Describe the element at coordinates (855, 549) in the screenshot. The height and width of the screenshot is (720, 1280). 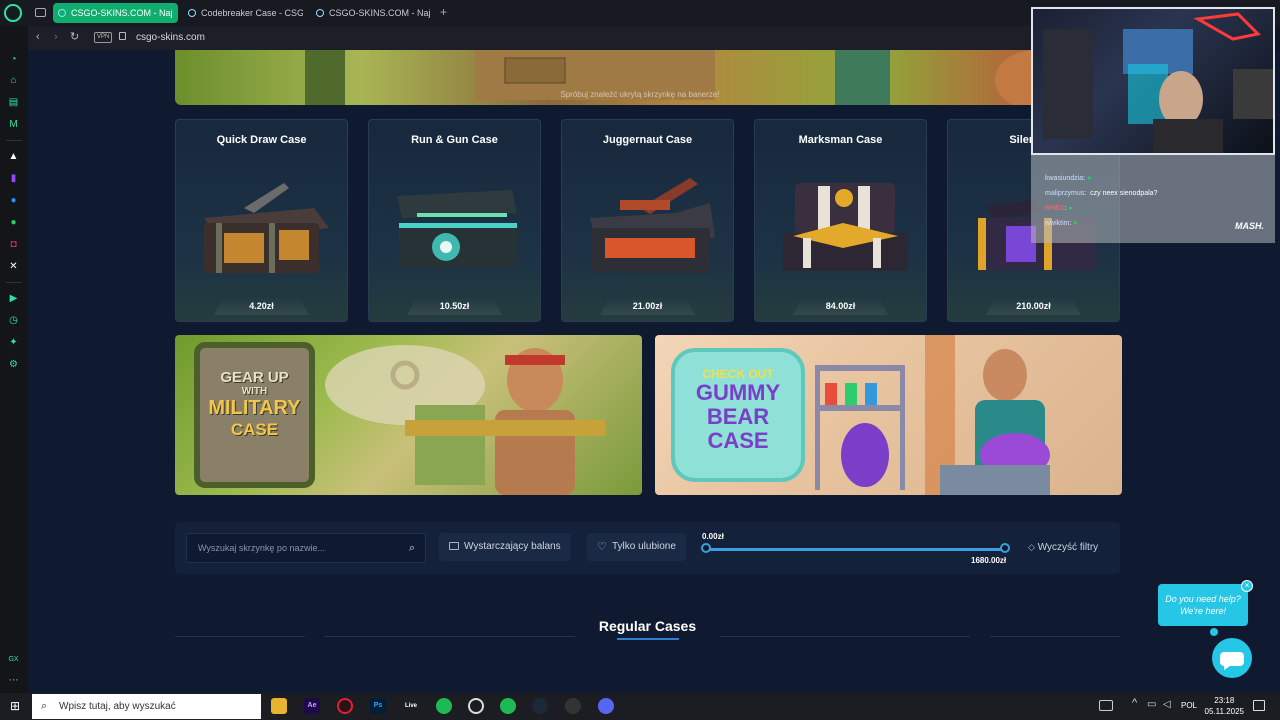
I see `price-range-track` at that location.